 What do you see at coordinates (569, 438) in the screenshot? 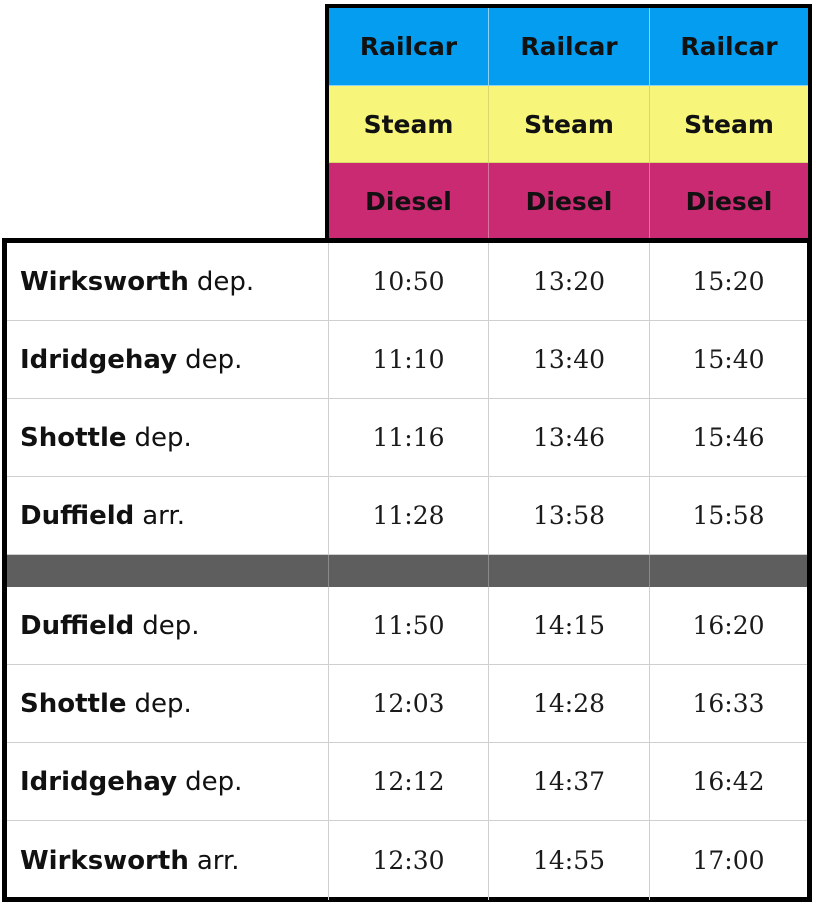
I see `time-cell: 13:46` at bounding box center [569, 438].